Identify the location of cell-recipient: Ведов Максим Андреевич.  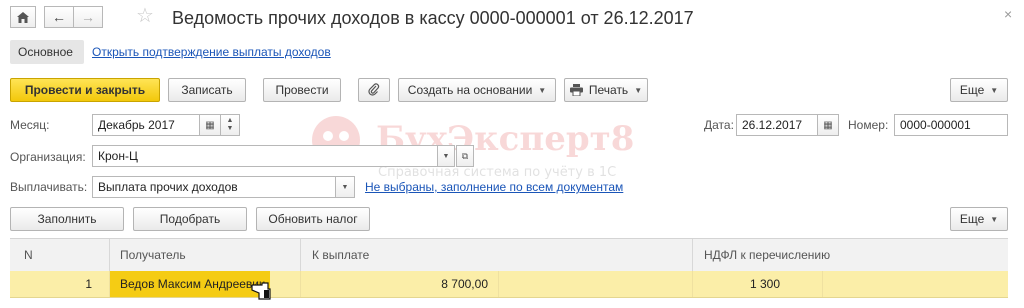
(193, 284).